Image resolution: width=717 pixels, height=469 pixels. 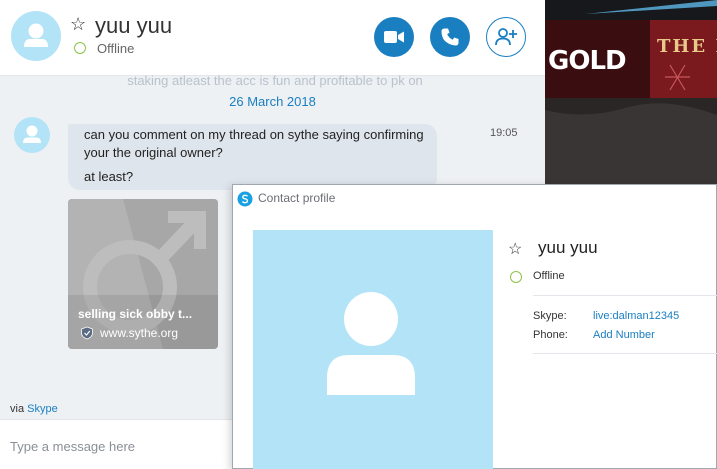 I want to click on contact-name: yuu yuu, so click(x=133, y=26).